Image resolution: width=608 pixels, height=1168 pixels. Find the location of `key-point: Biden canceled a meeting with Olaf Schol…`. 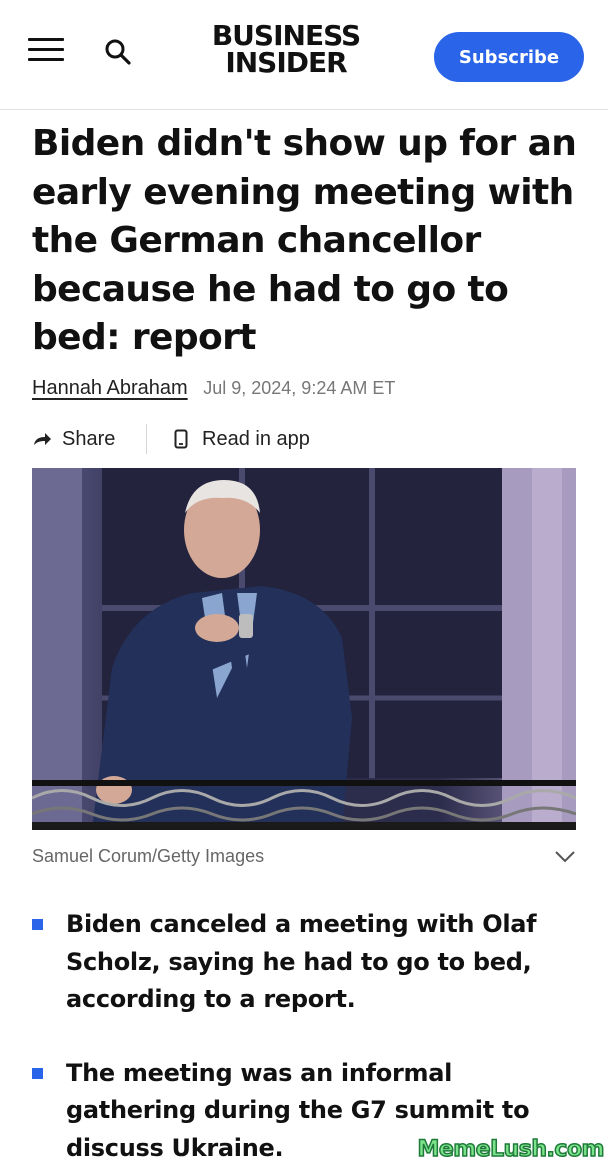

key-point: Biden canceled a meeting with Olaf Schol… is located at coordinates (306, 962).